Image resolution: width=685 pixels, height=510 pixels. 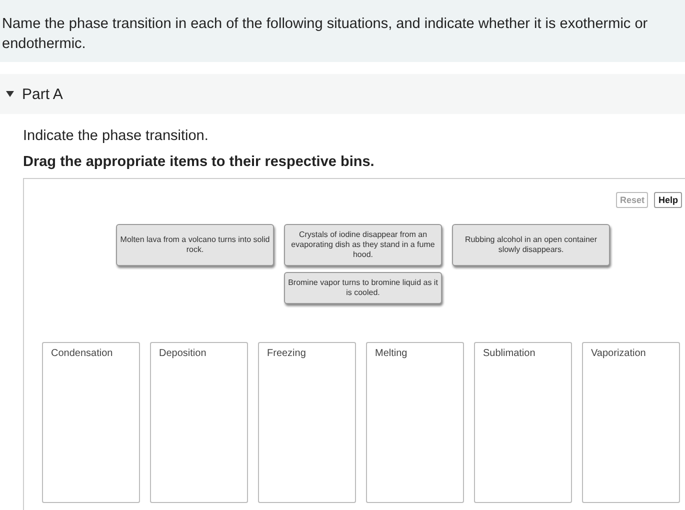 I want to click on drop-bin: Vaporization, so click(x=631, y=422).